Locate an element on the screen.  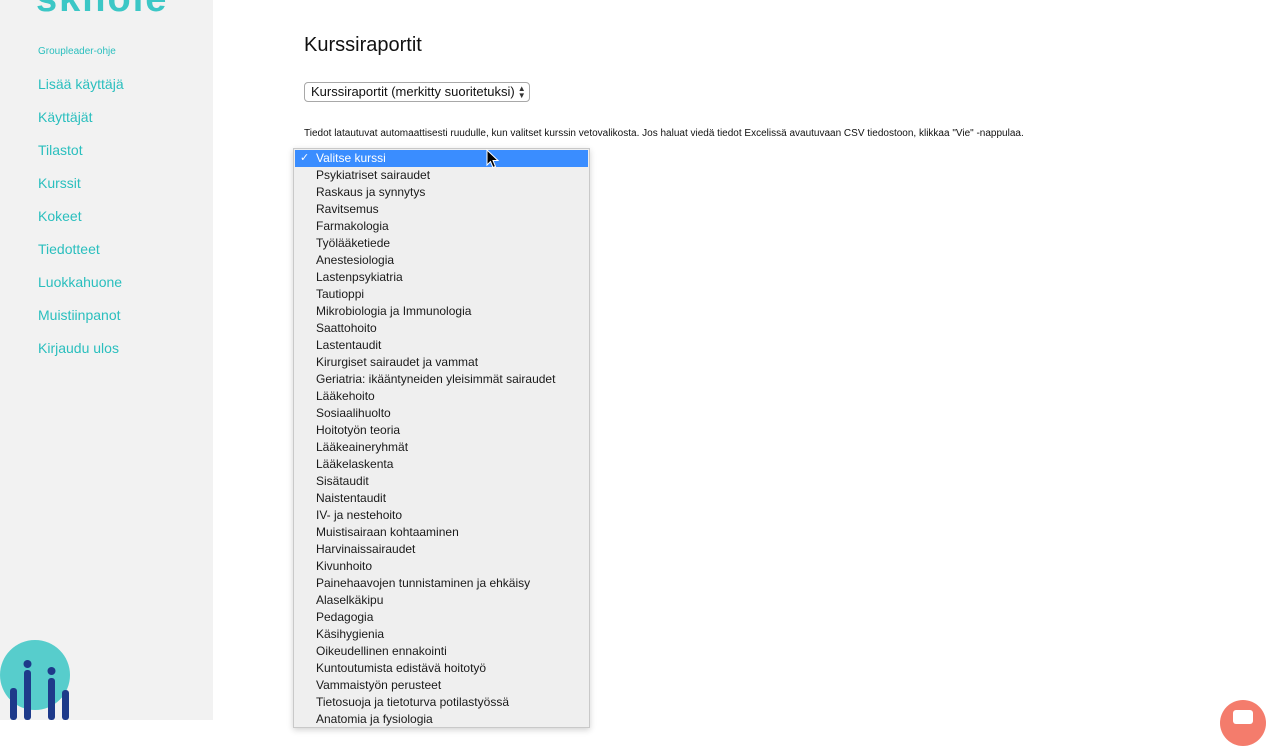
course-option-label: Hoitotyön teoria is located at coordinates (358, 430).